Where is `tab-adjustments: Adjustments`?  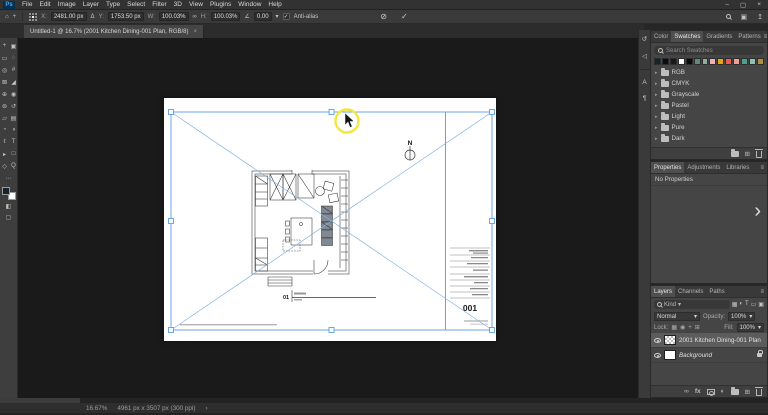
tab-adjustments: Adjustments is located at coordinates (703, 167).